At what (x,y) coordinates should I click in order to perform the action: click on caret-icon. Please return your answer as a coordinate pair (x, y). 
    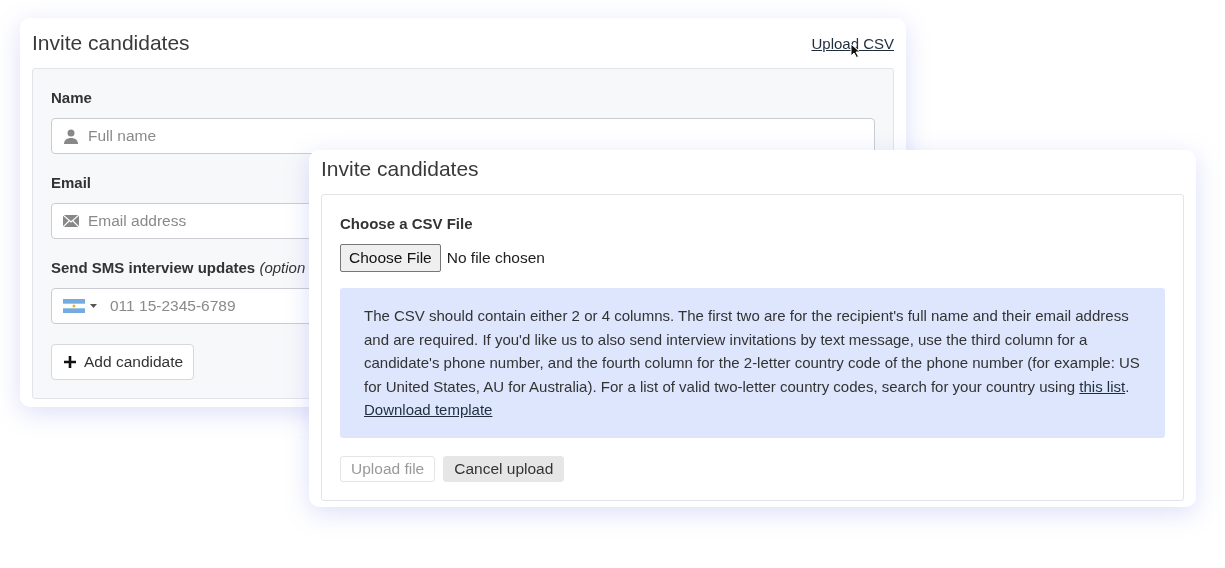
    Looking at the image, I should click on (93, 306).